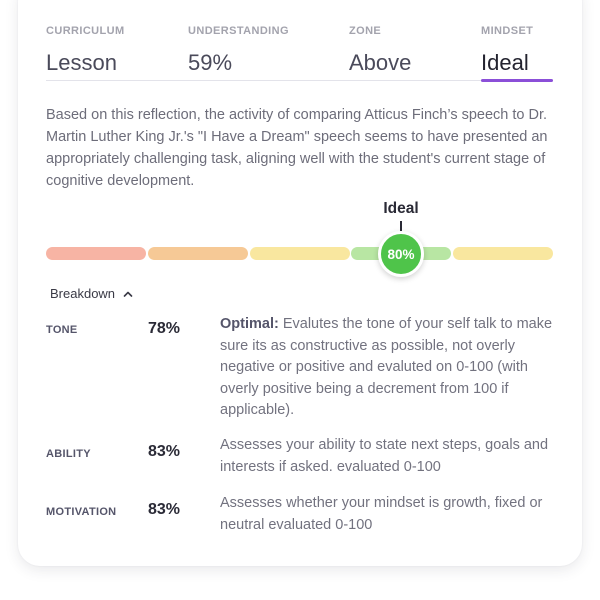 The image size is (600, 600). What do you see at coordinates (238, 50) in the screenshot?
I see `tab-understanding: UNDERSTANDING 59%` at bounding box center [238, 50].